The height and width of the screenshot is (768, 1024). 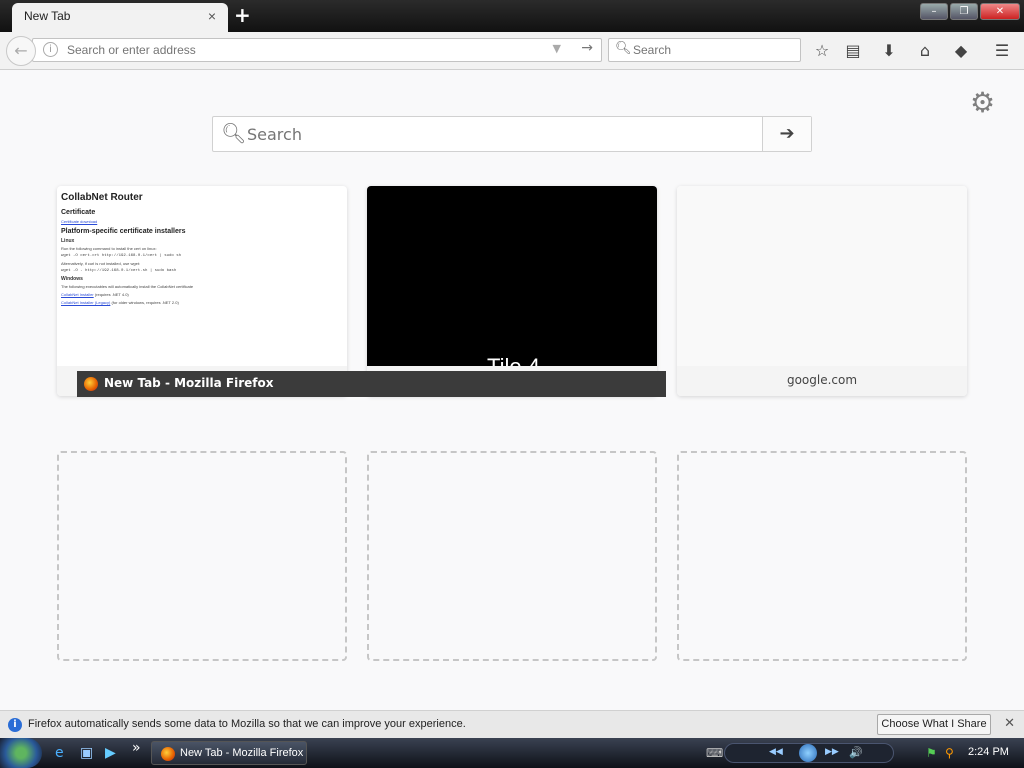 I want to click on minimize-button: –, so click(x=934, y=11).